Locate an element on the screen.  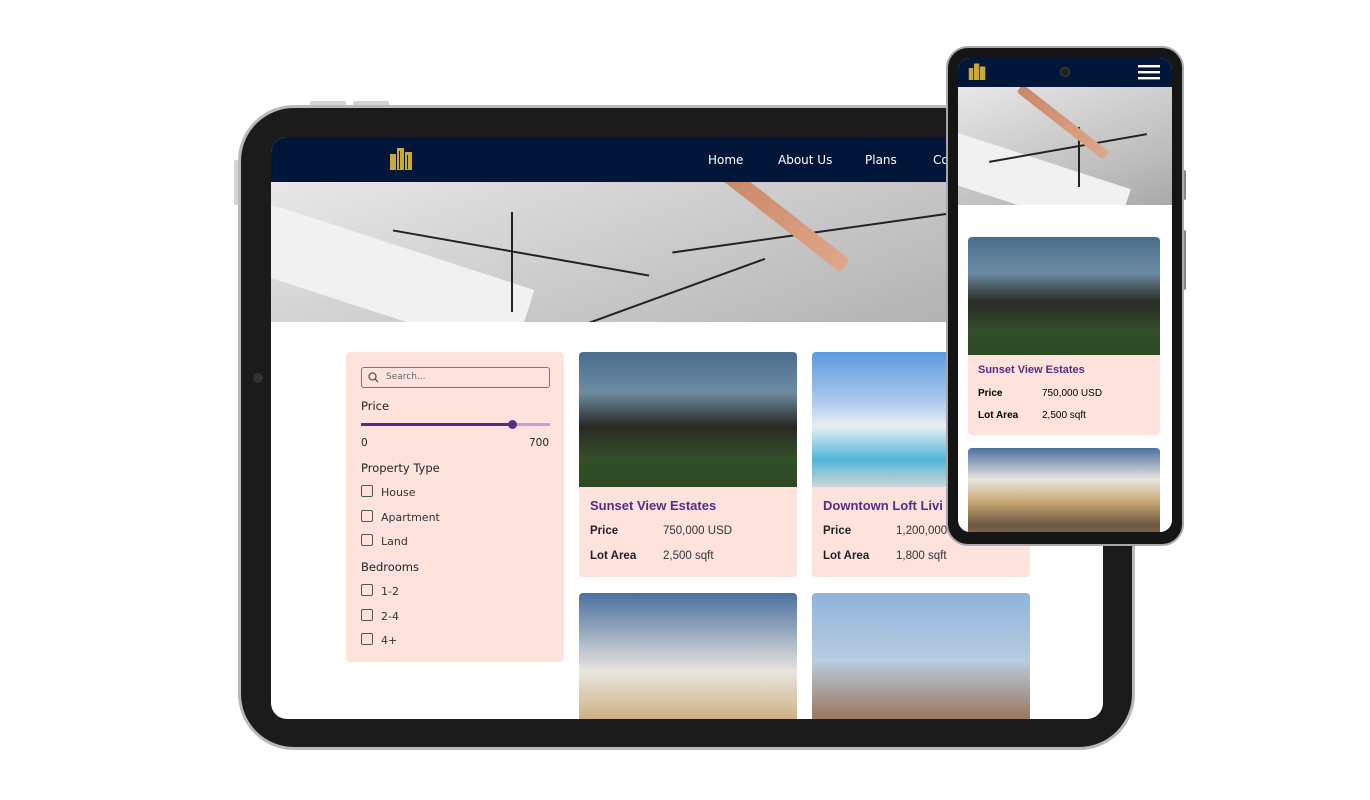
checkbox-house is located at coordinates (367, 491).